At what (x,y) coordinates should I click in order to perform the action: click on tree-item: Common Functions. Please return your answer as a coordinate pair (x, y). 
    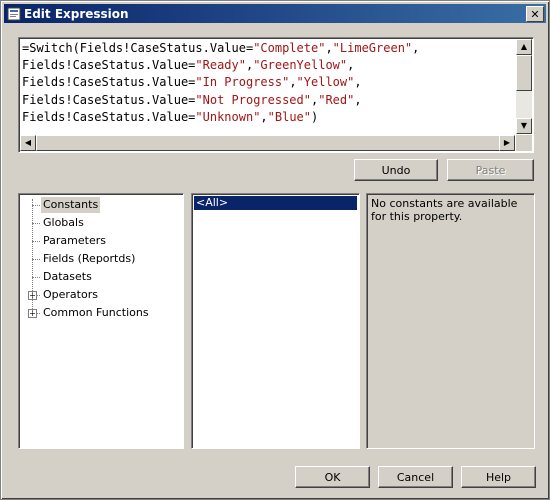
    Looking at the image, I should click on (96, 313).